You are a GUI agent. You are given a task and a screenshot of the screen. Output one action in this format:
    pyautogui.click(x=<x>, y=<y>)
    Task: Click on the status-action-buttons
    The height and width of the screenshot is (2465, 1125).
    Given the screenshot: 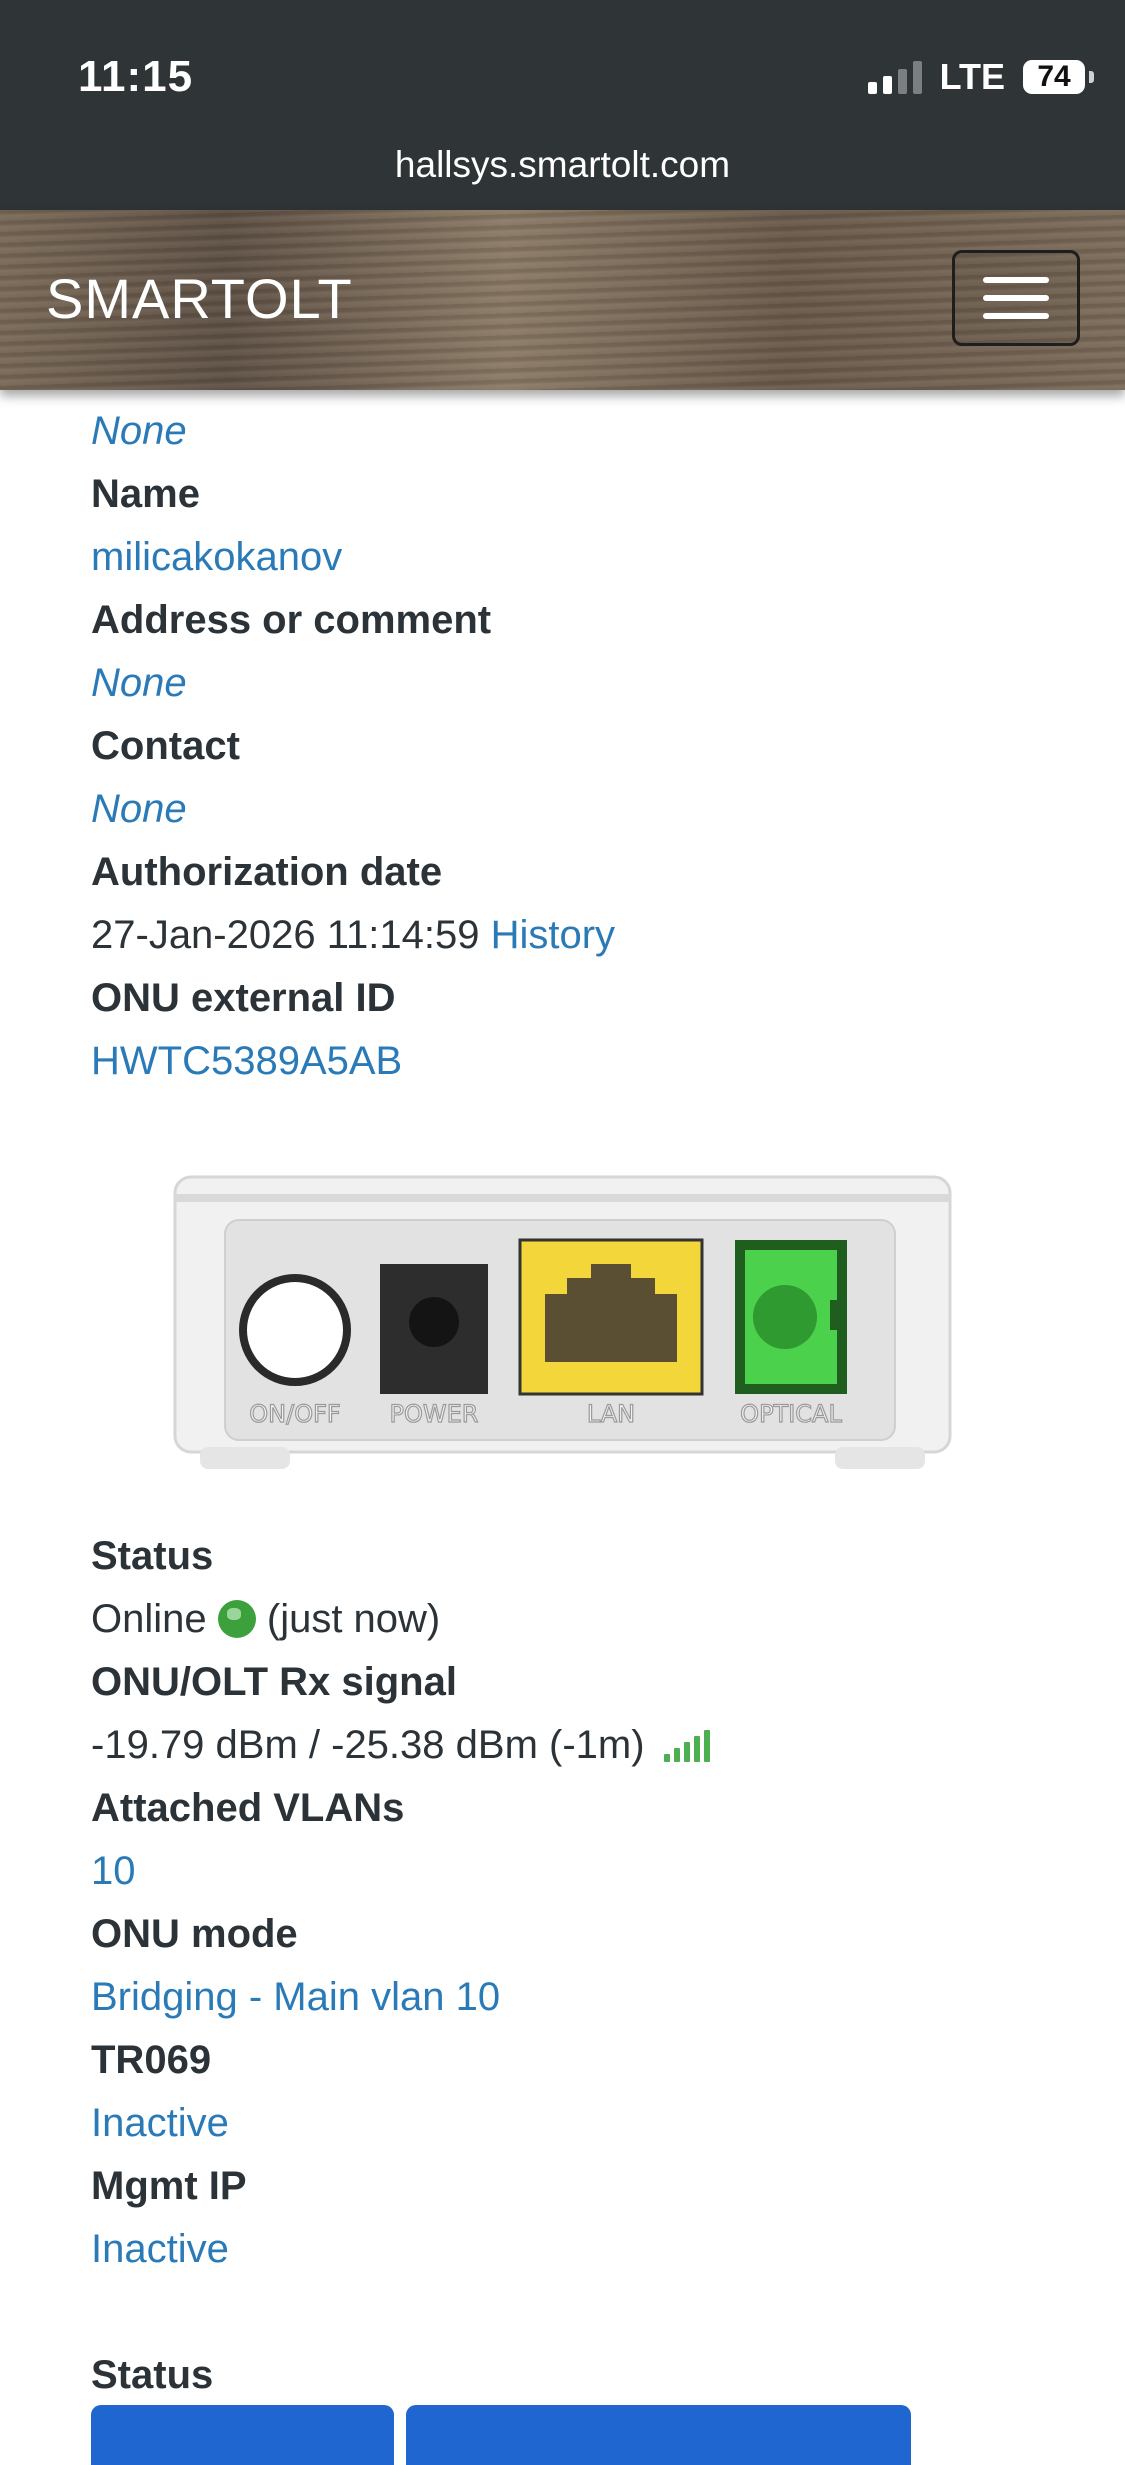 What is the action you would take?
    pyautogui.click(x=501, y=2435)
    